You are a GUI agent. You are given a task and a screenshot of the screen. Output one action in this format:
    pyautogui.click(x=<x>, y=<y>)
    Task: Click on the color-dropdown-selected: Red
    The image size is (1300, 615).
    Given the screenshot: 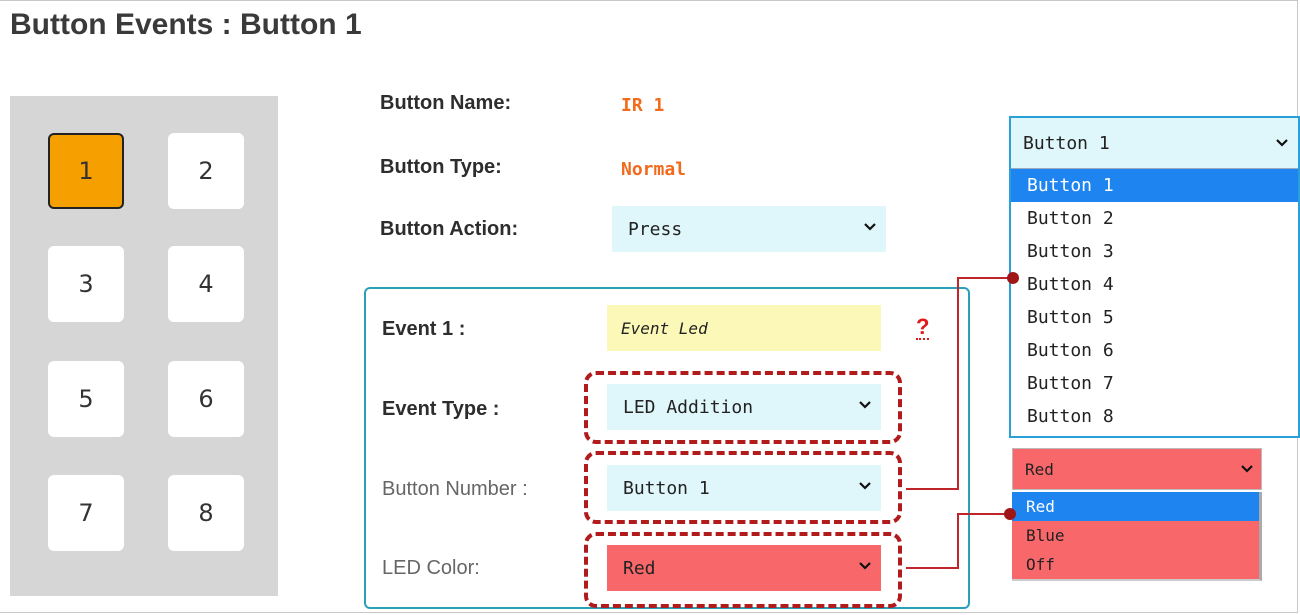 What is the action you would take?
    pyautogui.click(x=1137, y=469)
    